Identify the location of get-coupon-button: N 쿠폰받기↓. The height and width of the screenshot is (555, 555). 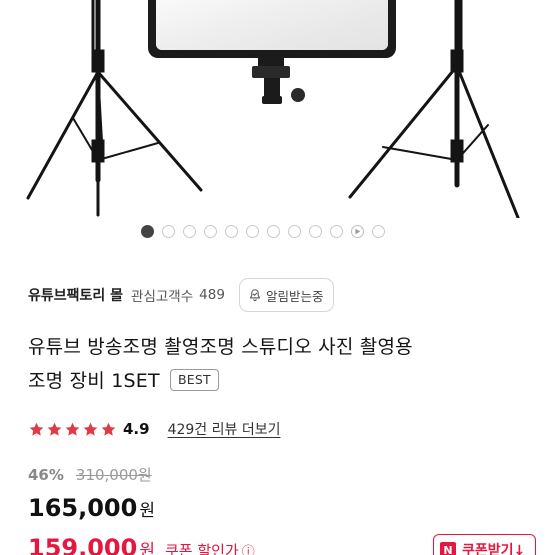
(485, 544).